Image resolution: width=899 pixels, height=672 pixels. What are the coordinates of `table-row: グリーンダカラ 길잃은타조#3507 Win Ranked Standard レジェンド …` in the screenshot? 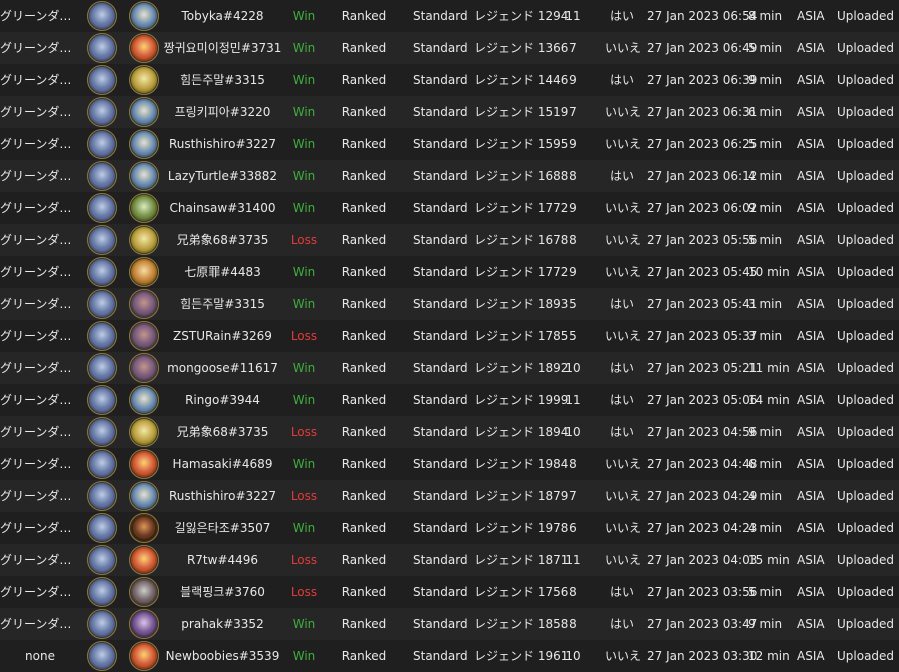 It's located at (449, 528).